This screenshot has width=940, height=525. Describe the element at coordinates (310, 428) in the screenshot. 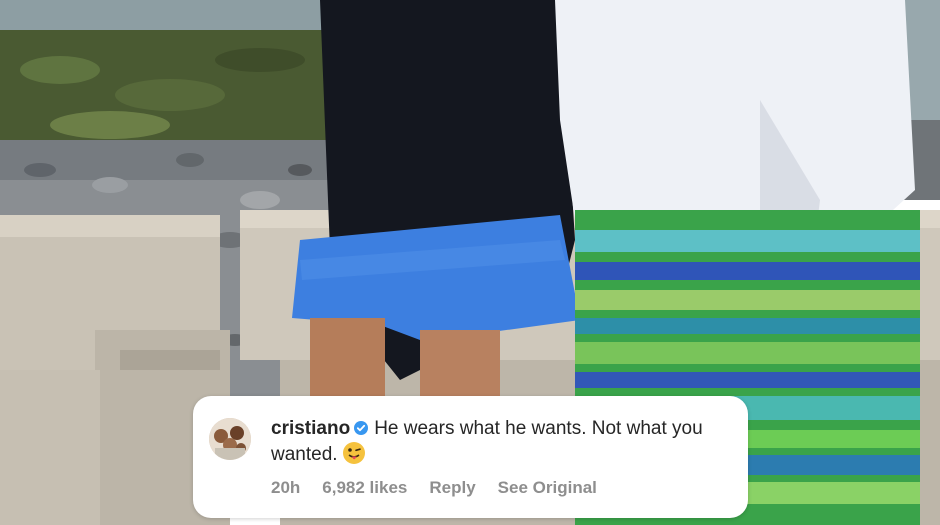

I see `comment-username: cristiano` at that location.